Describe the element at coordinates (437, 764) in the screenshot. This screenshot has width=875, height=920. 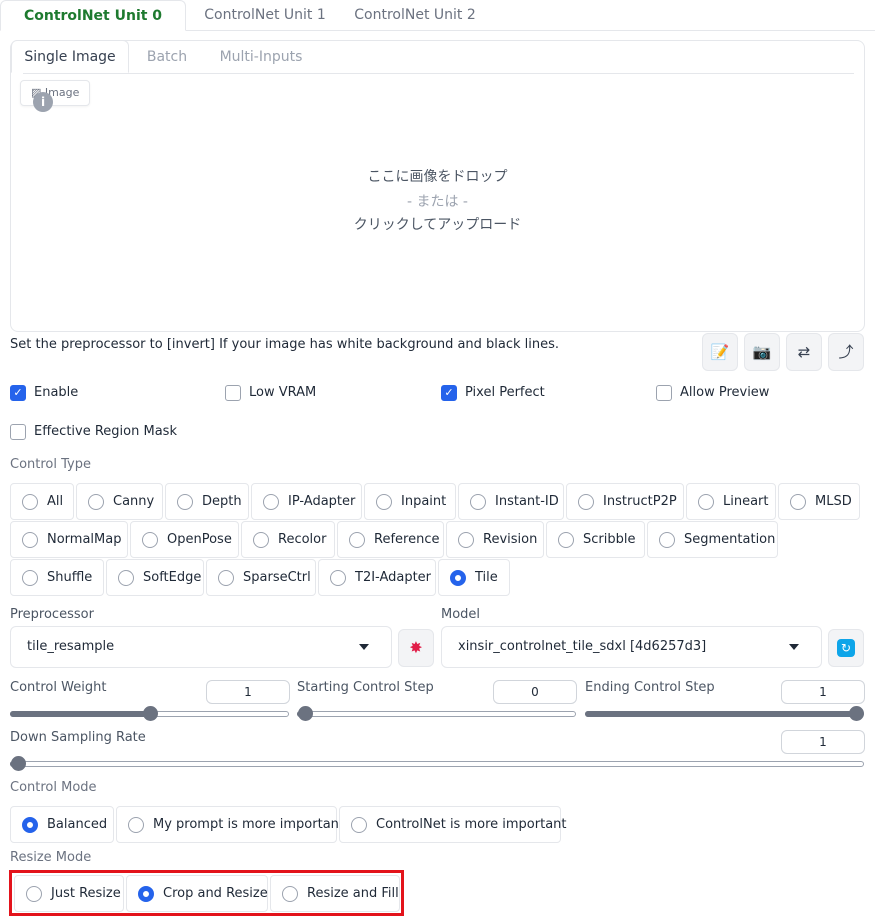
I see `down-sampling-rate-slider` at that location.